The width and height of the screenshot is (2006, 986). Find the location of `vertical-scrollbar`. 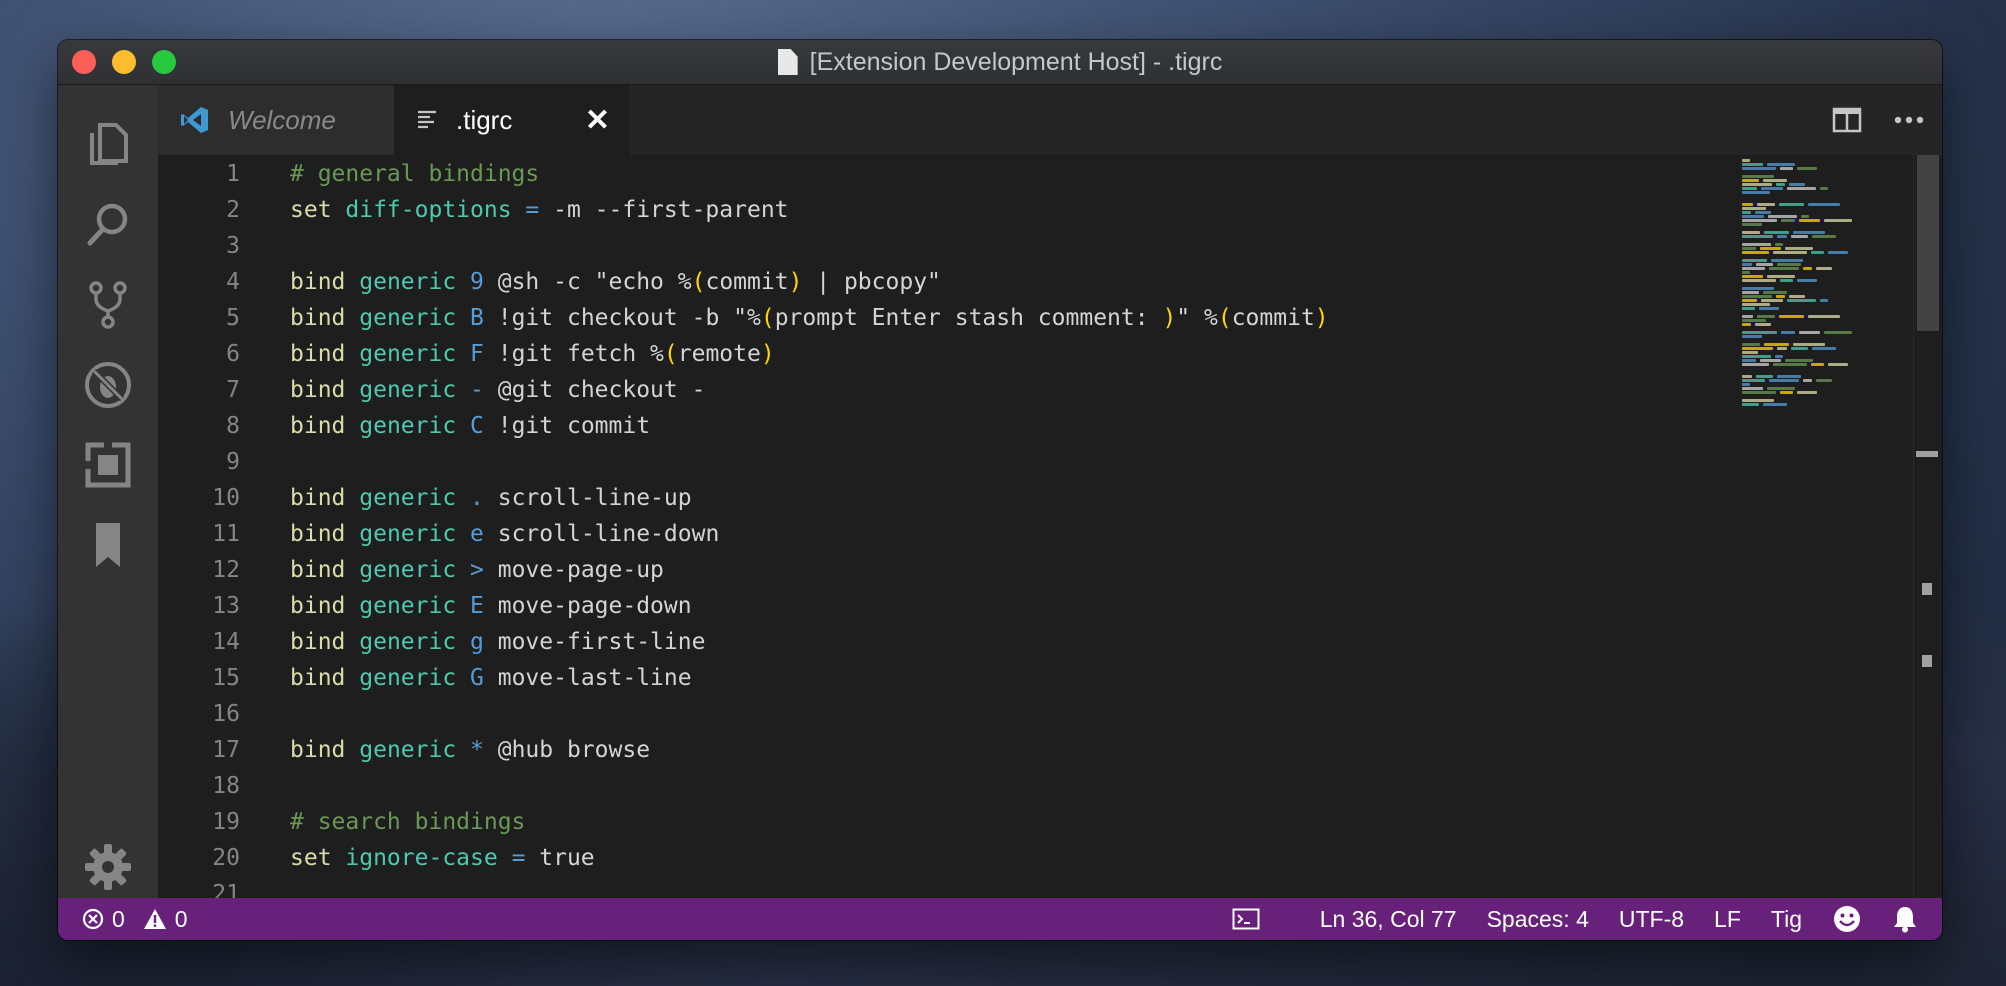

vertical-scrollbar is located at coordinates (1927, 526).